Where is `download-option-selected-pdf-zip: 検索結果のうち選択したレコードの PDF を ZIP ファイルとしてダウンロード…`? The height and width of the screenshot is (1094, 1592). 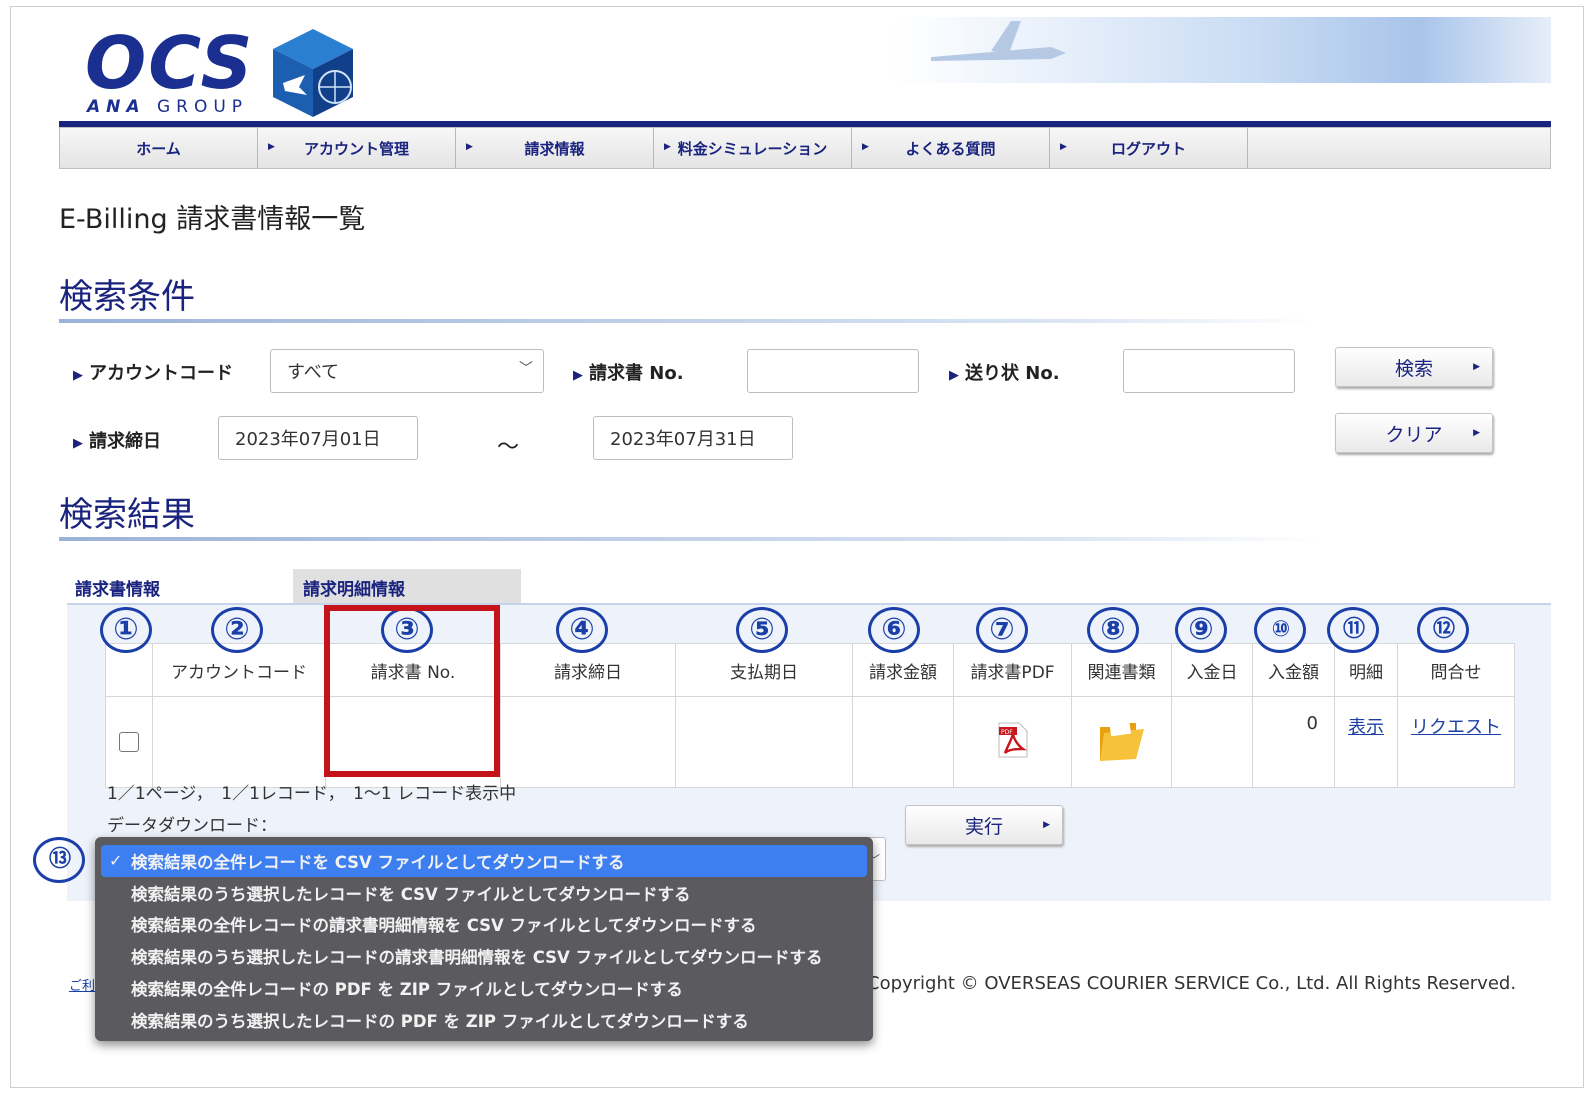 download-option-selected-pdf-zip: 検索結果のうち選択したレコードの PDF を ZIP ファイルとしてダウンロード… is located at coordinates (484, 1020).